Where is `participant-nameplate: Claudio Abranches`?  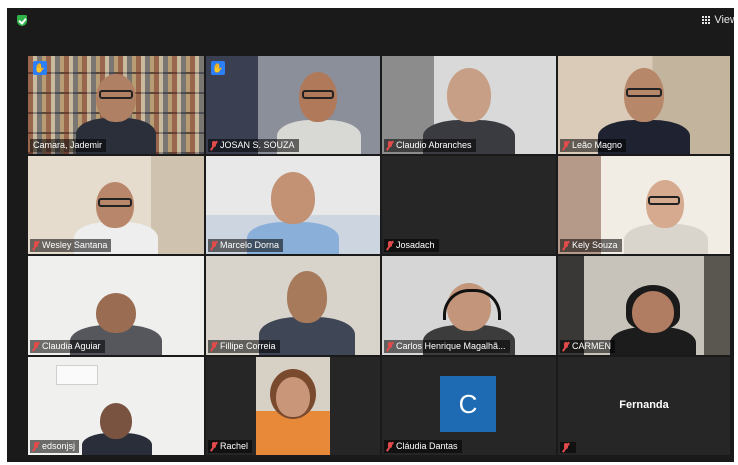
participant-nameplate: Claudio Abranches is located at coordinates (430, 145).